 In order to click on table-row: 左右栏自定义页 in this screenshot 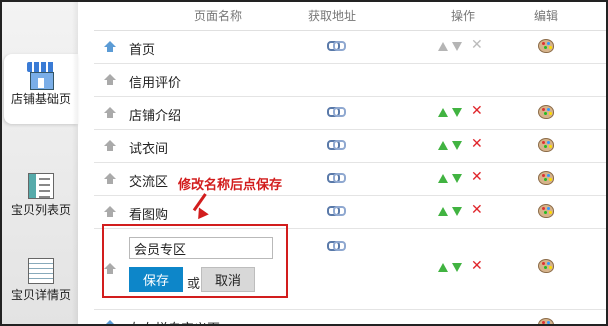, I will do `click(350, 317)`.